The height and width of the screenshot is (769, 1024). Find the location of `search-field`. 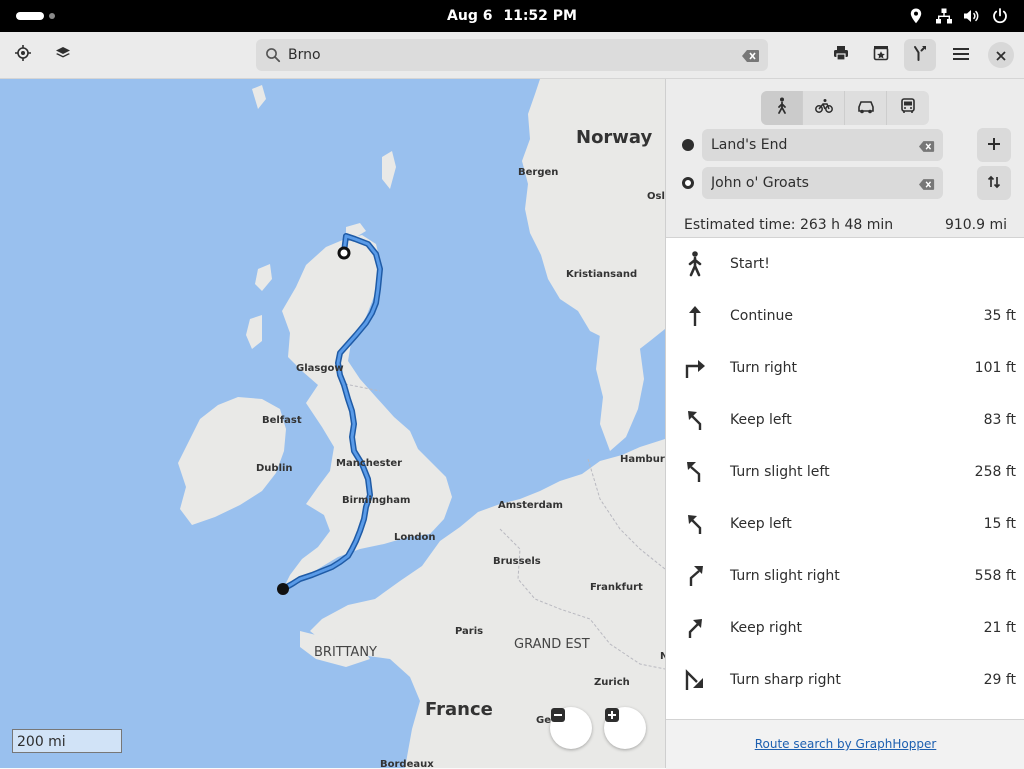

search-field is located at coordinates (512, 55).